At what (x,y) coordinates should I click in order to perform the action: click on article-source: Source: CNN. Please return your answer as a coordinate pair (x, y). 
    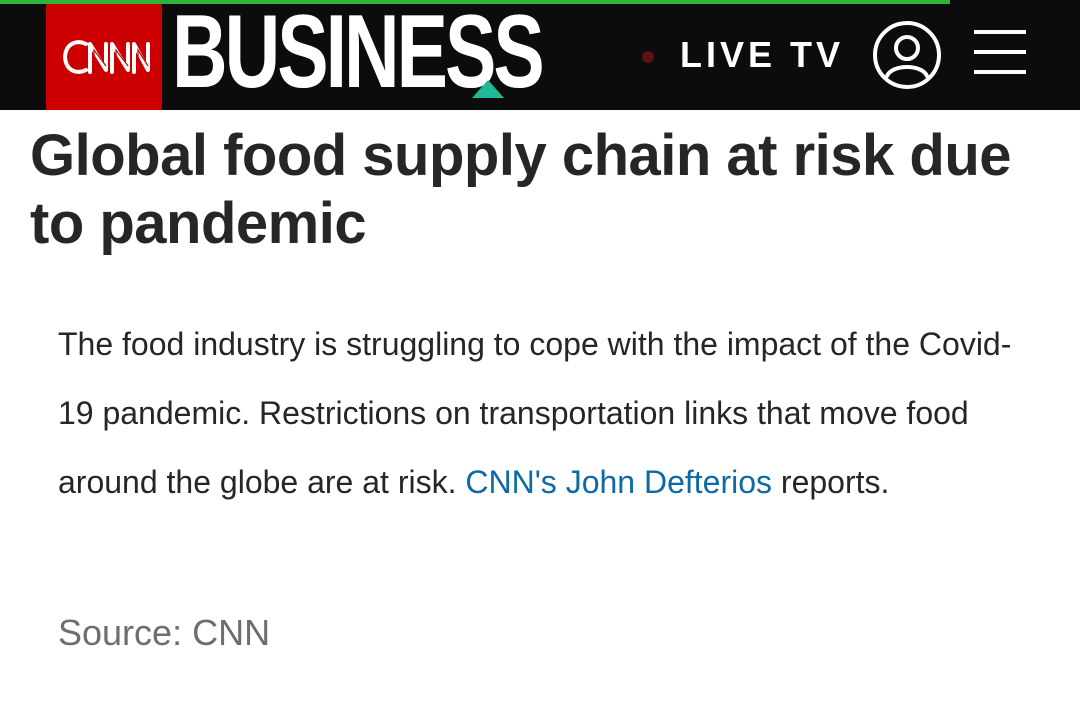
    Looking at the image, I should click on (164, 632).